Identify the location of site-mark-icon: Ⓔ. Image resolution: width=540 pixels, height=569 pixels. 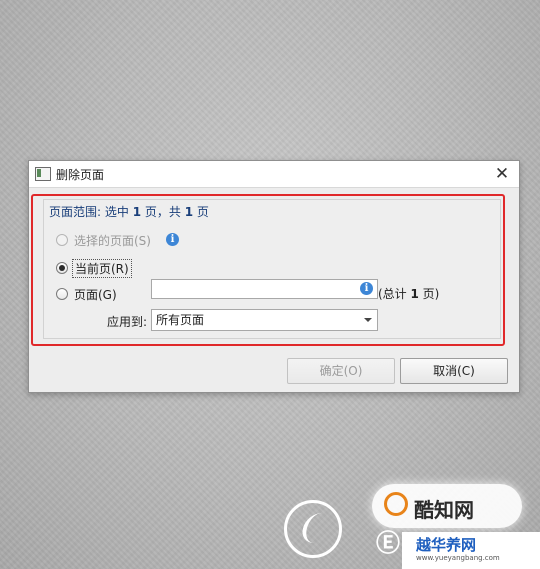
(388, 543).